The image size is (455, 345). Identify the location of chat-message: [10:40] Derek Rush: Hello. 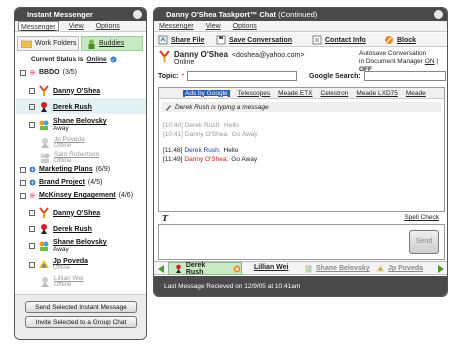
(301, 125).